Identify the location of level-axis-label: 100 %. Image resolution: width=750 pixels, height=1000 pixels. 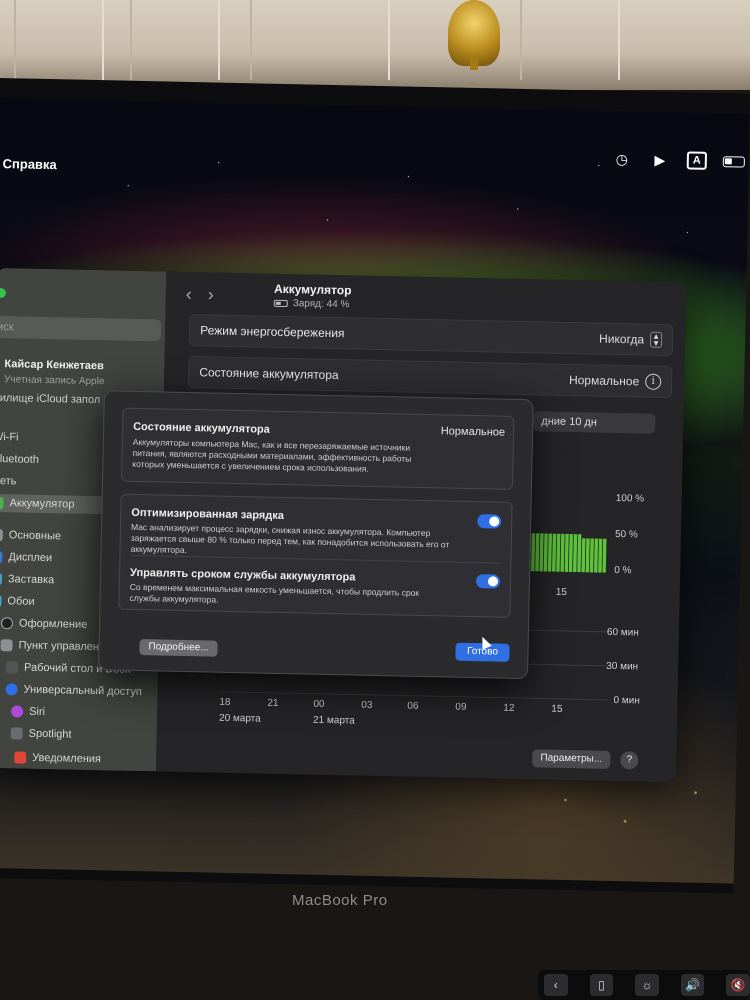
(630, 498).